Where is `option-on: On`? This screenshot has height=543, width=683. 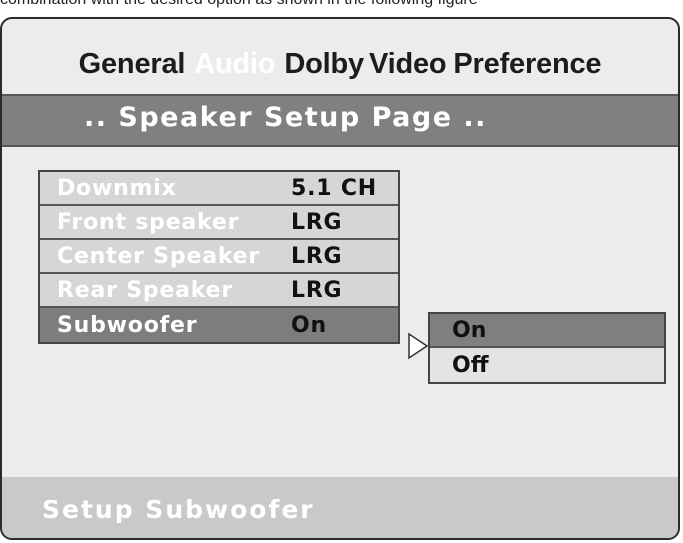
option-on: On is located at coordinates (547, 331).